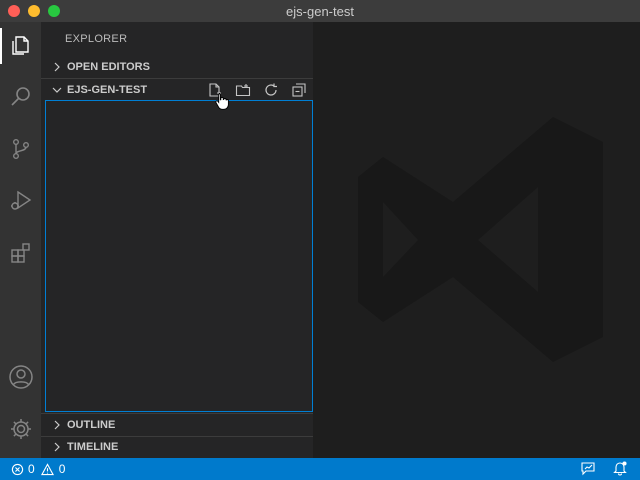 This screenshot has width=640, height=480. I want to click on activity-accounts, so click(20, 377).